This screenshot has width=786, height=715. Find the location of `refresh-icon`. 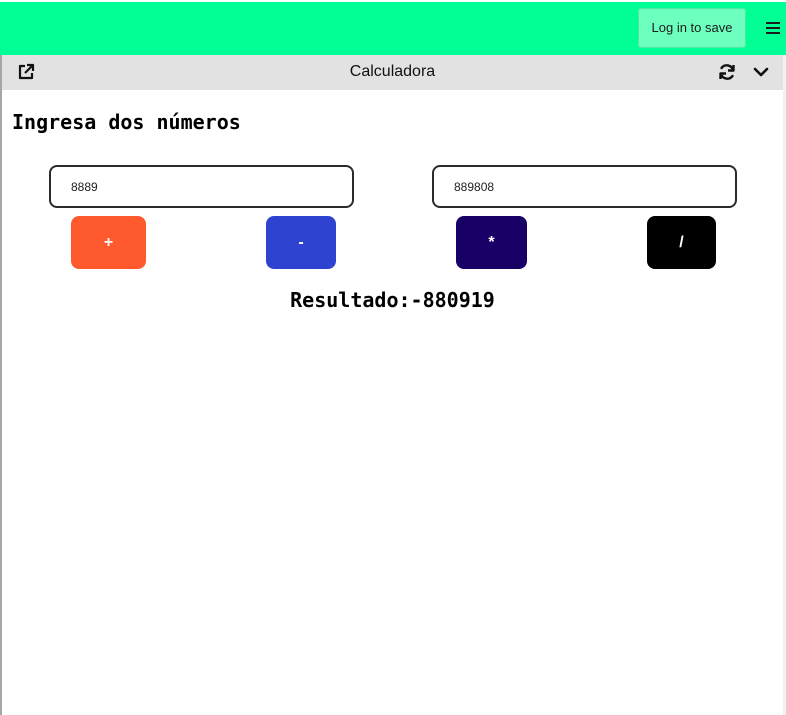

refresh-icon is located at coordinates (727, 72).